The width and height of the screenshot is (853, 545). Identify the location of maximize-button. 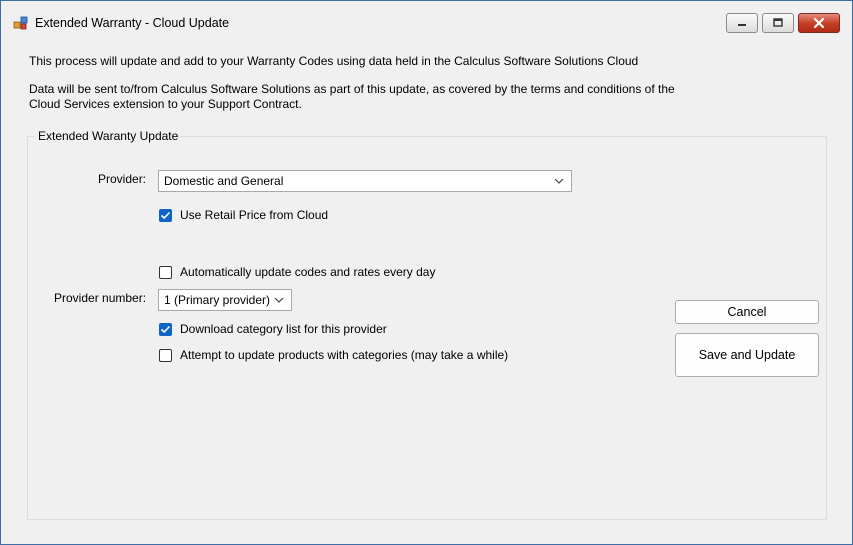
(778, 23).